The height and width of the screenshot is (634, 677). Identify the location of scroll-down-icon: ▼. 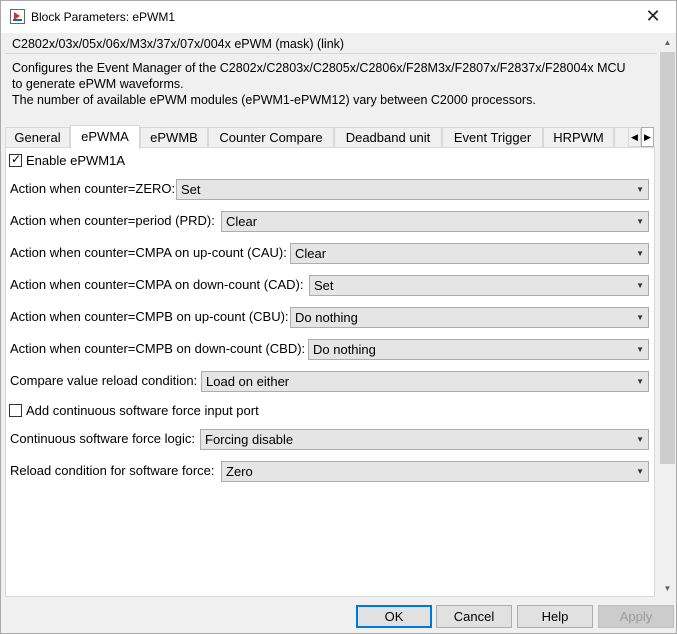
(667, 588).